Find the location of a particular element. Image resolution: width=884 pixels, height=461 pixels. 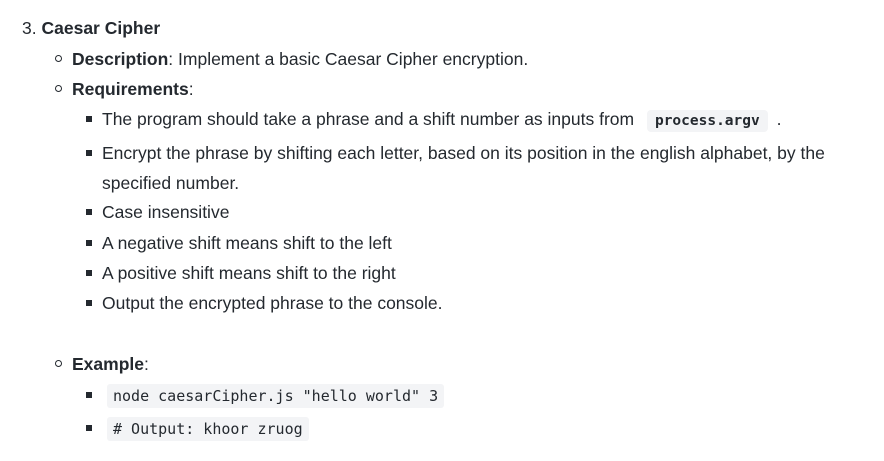

requirement-item-continuation: specified number. is located at coordinates (170, 183).